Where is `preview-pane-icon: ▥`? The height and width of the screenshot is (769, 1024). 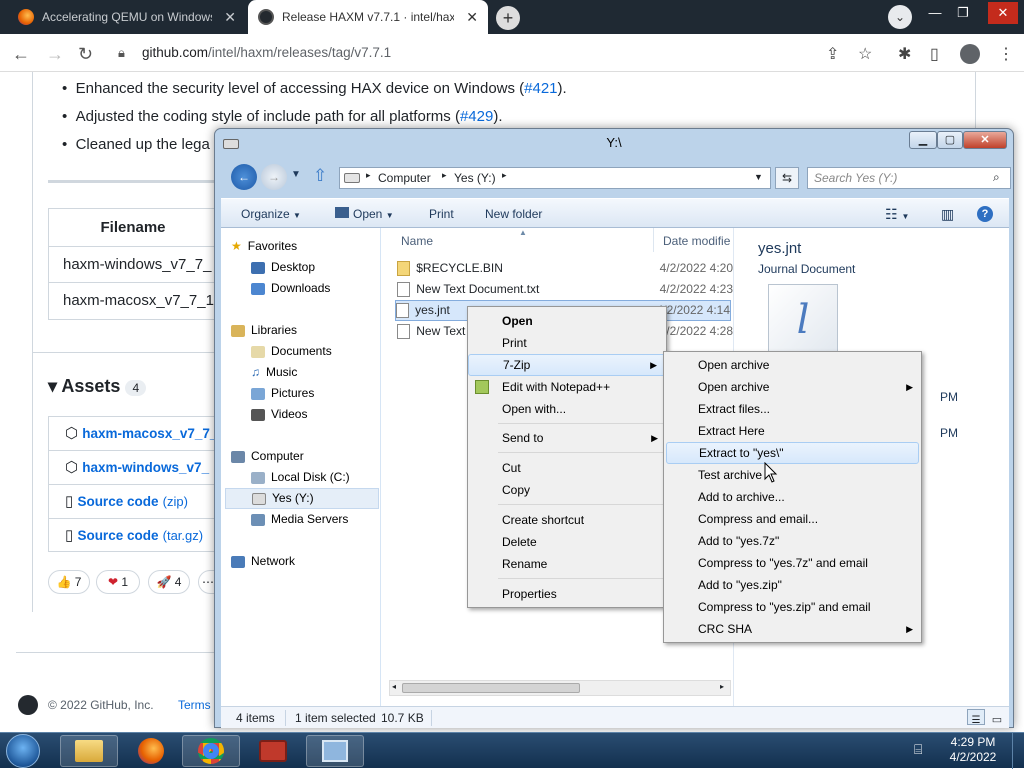 preview-pane-icon: ▥ is located at coordinates (947, 214).